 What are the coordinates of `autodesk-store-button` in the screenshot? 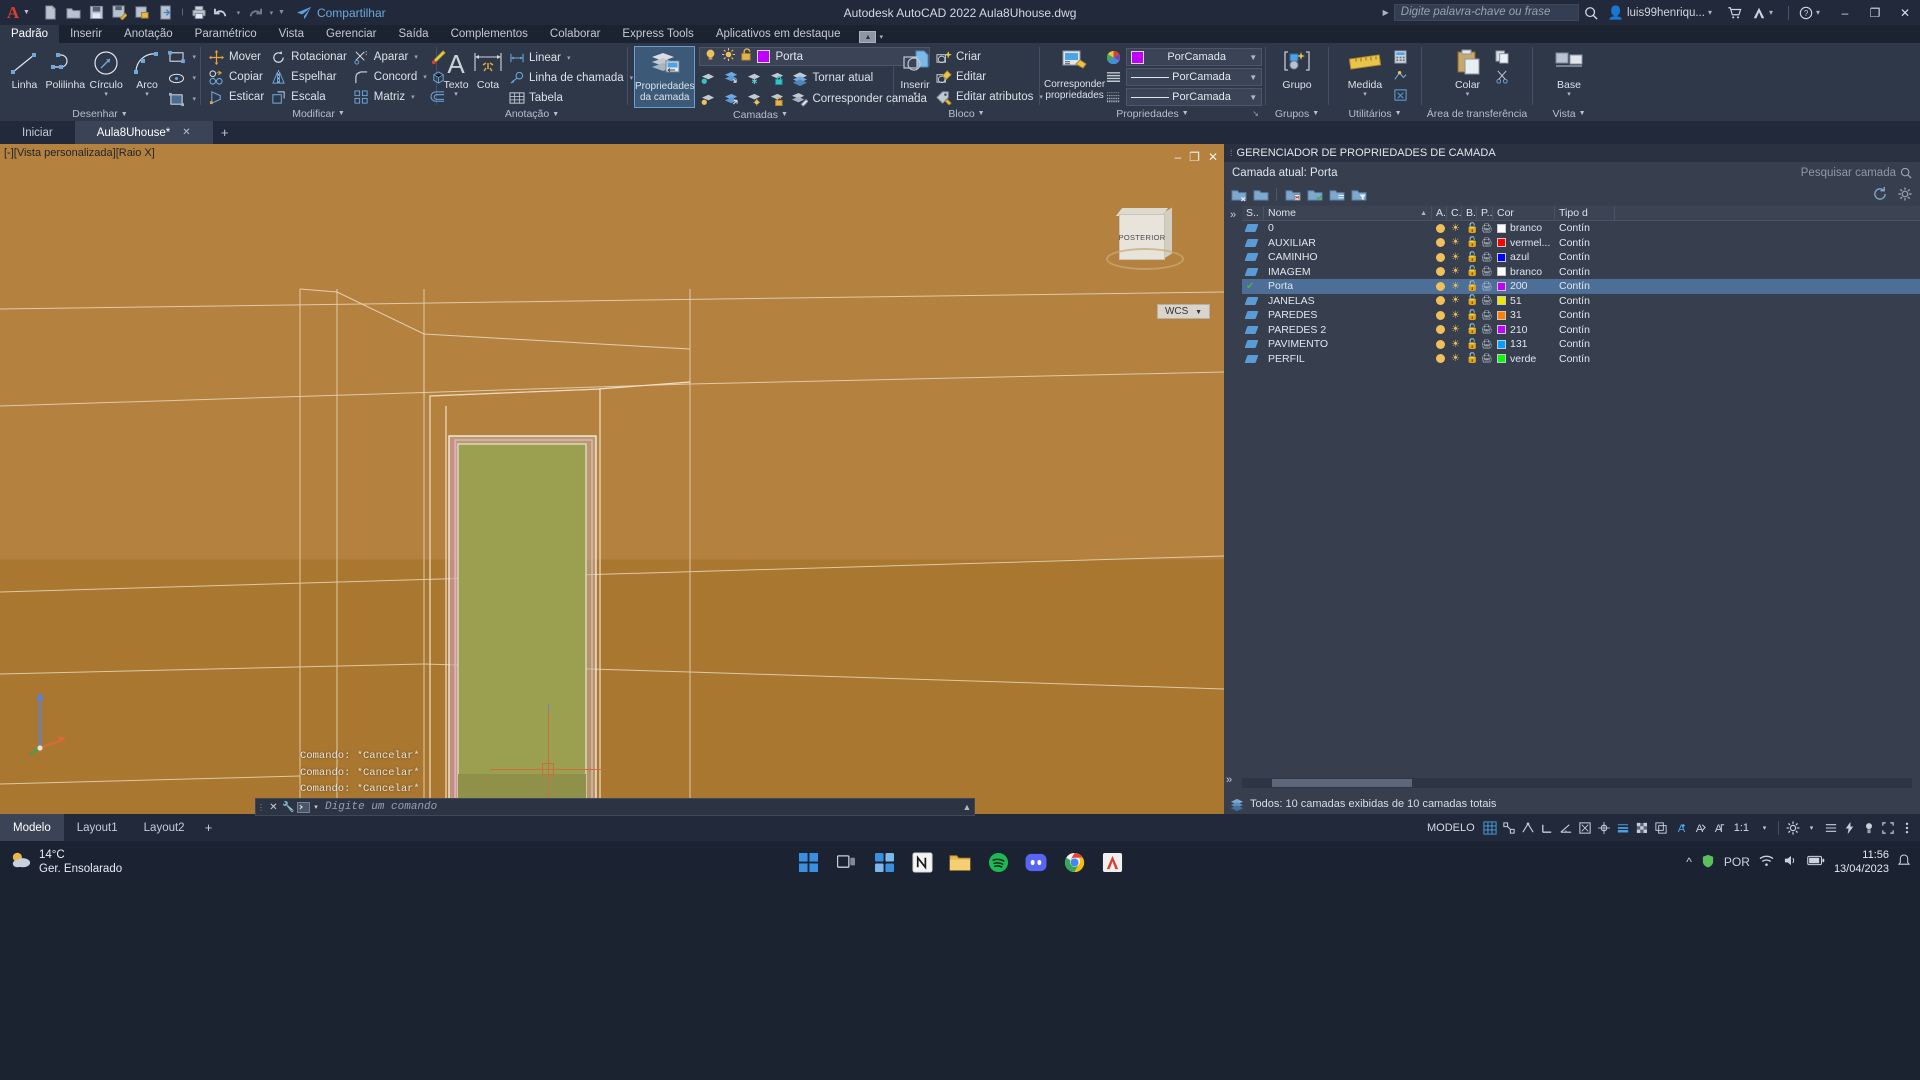 It's located at (1734, 12).